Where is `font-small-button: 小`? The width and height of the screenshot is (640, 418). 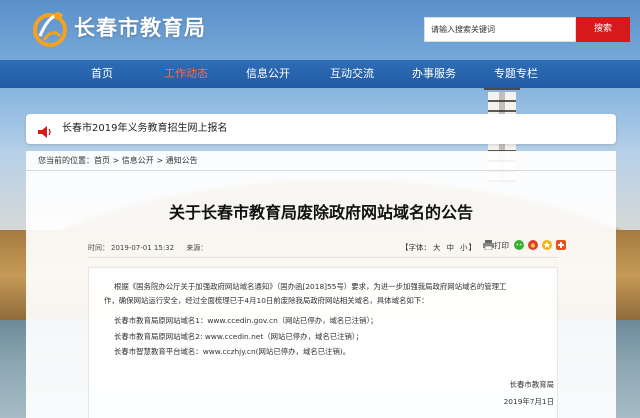 font-small-button: 小 is located at coordinates (464, 247).